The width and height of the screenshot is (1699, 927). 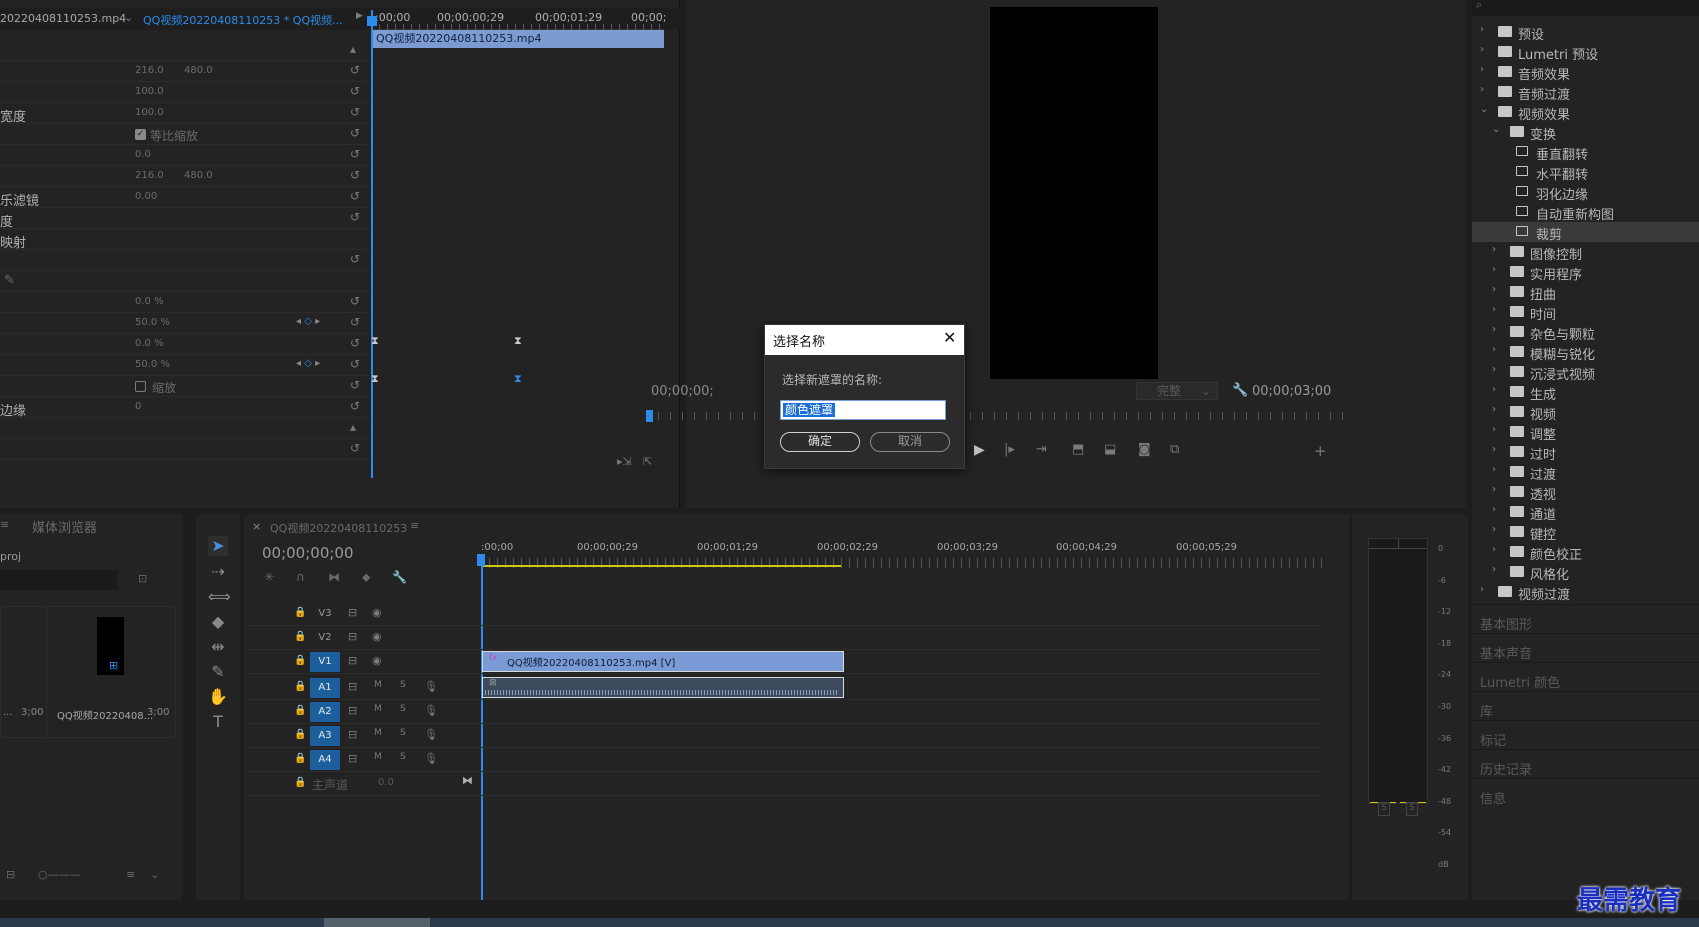 What do you see at coordinates (269, 577) in the screenshot?
I see `nest-icon: ✳` at bounding box center [269, 577].